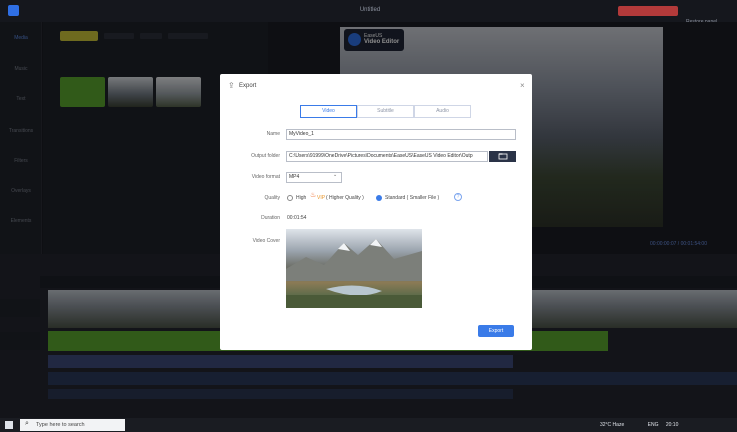  I want to click on fire-icon: ♨, so click(313, 195).